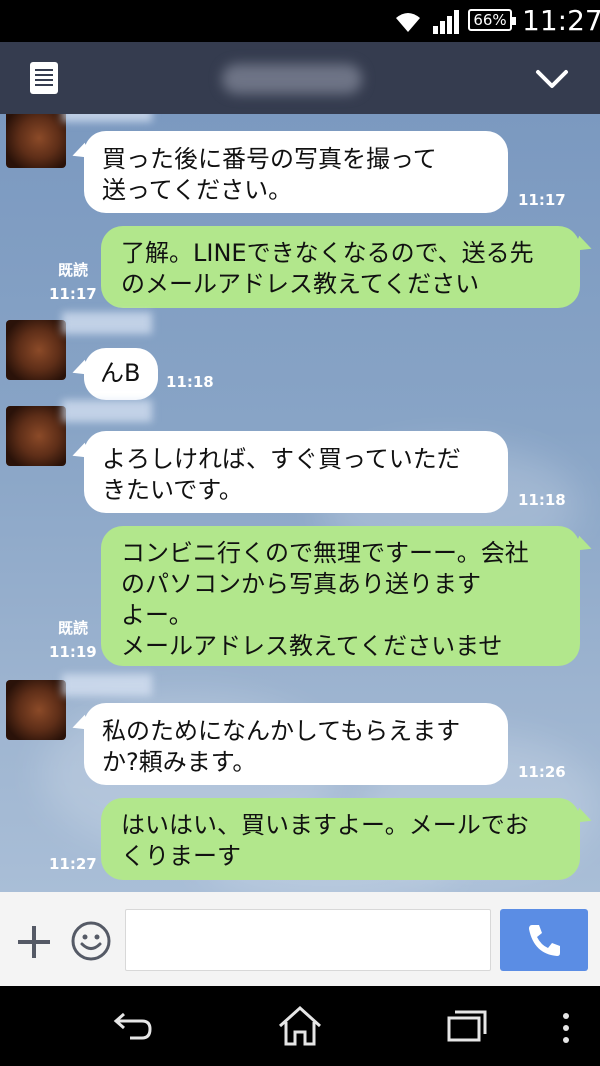  I want to click on message-line: コンビニ行くので無理ですーー。会社, so click(325, 553).